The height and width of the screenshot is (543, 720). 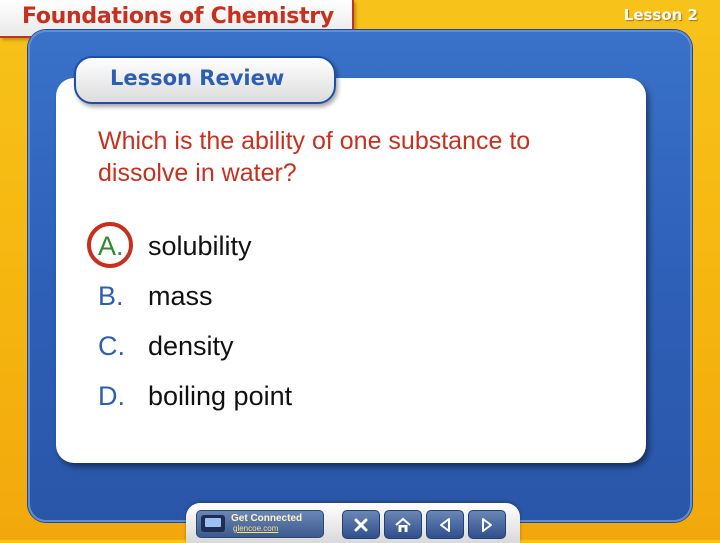 I want to click on next-icon, so click(x=487, y=525).